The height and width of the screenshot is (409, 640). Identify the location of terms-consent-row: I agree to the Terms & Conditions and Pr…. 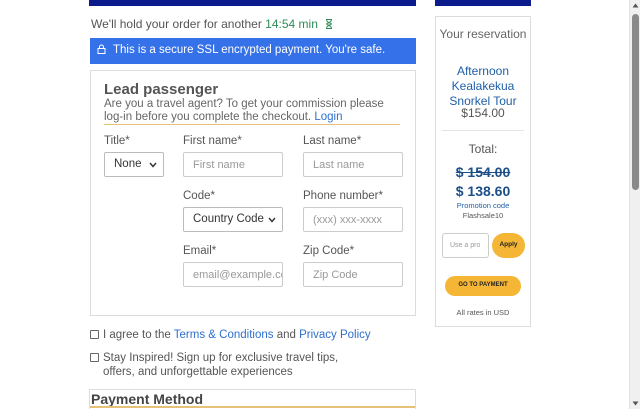
(250, 336).